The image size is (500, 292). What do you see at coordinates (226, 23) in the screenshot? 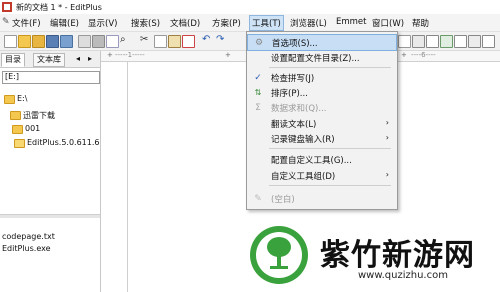
I see `menu-project: 方案(P)` at bounding box center [226, 23].